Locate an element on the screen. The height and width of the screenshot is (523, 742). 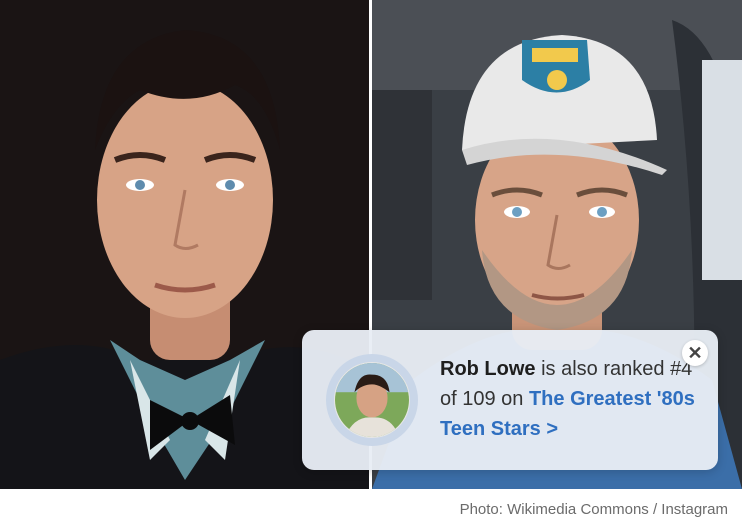
ranking-text-on: on is located at coordinates (512, 399).